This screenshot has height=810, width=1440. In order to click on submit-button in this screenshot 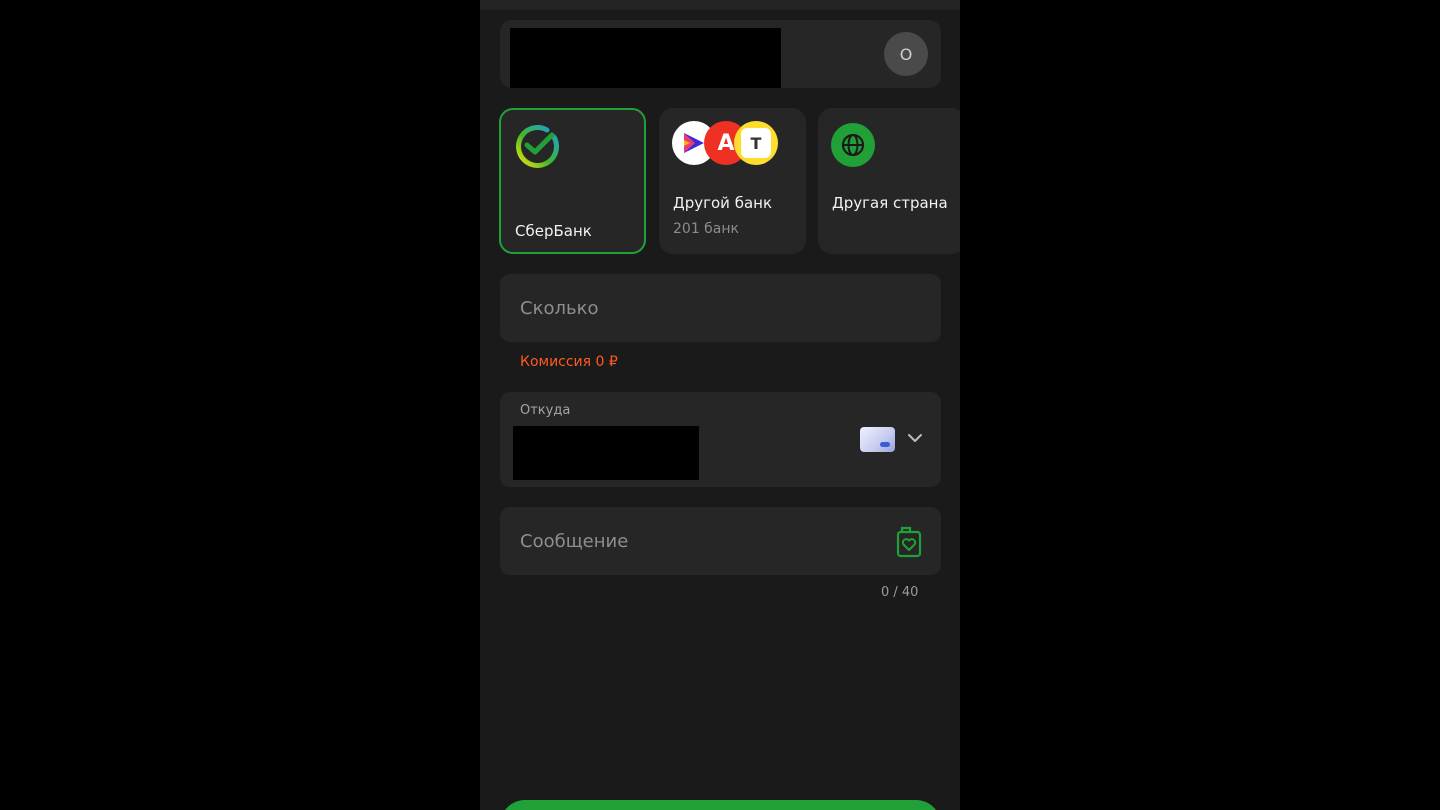, I will do `click(720, 805)`.